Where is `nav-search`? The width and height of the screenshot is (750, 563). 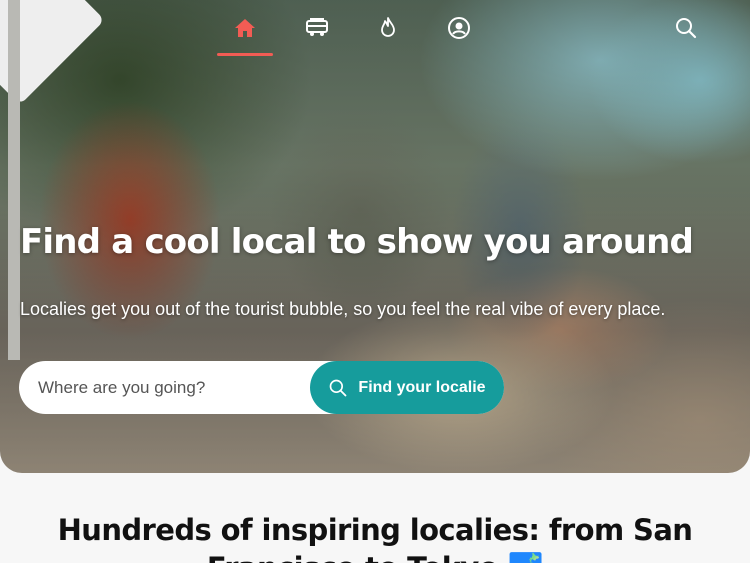
nav-search is located at coordinates (686, 28).